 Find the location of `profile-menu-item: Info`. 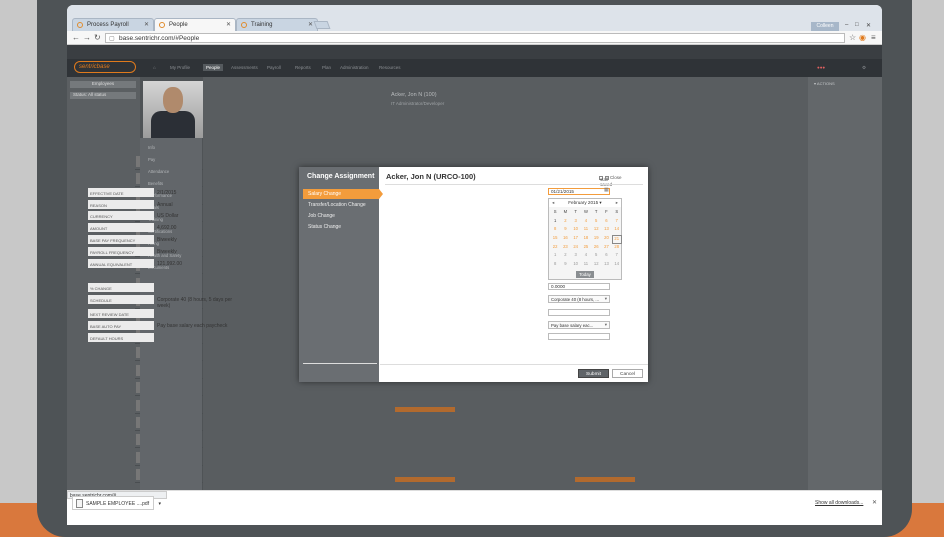

profile-menu-item: Info is located at coordinates (175, 147).